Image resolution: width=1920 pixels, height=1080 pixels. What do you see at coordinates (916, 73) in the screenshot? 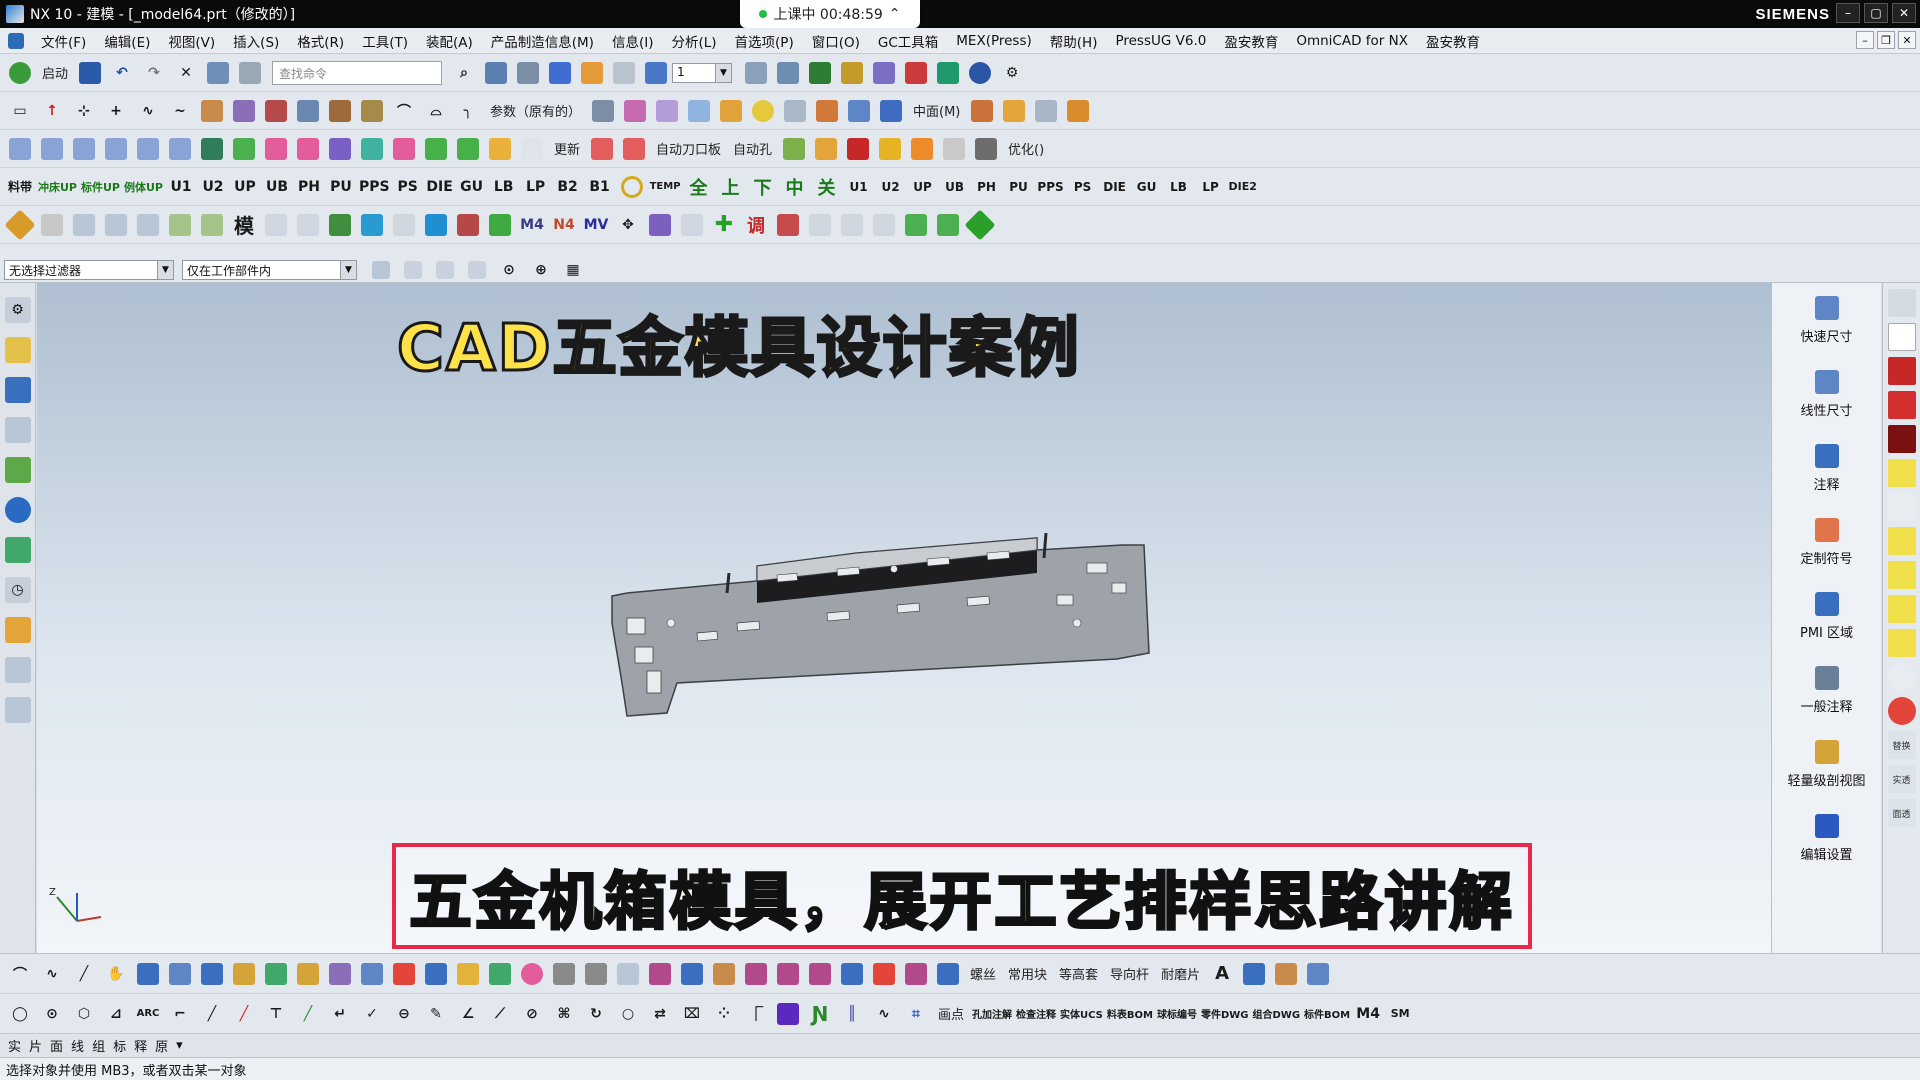
I see `analysis-icon` at bounding box center [916, 73].